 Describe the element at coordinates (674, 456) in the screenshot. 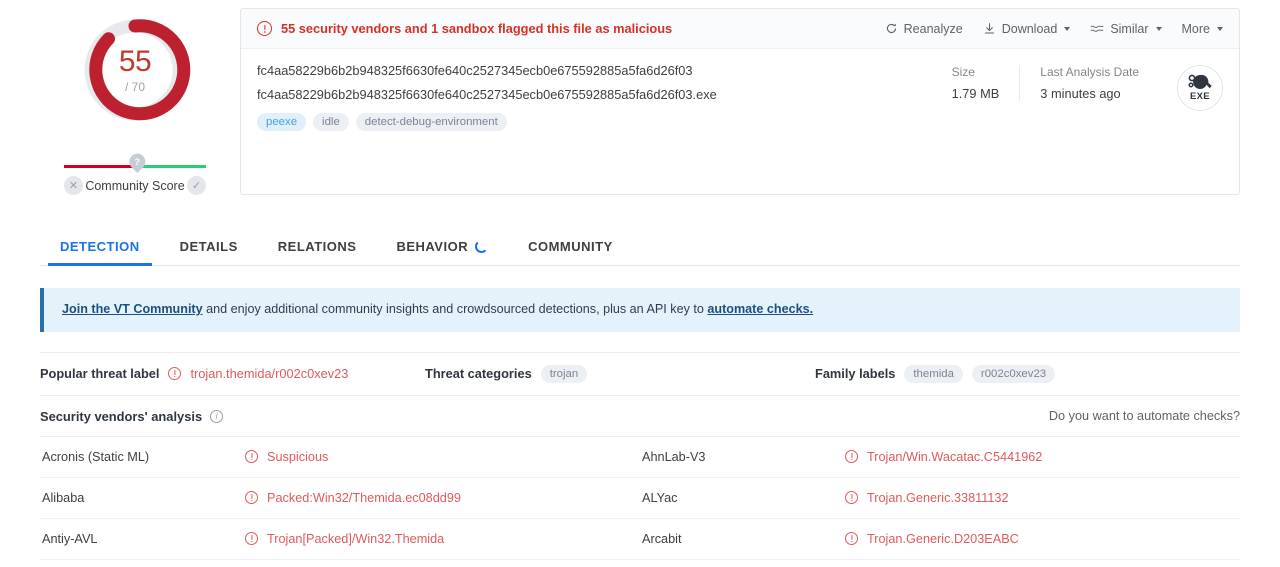

I see `vendor-name: AhnLab-V3` at that location.